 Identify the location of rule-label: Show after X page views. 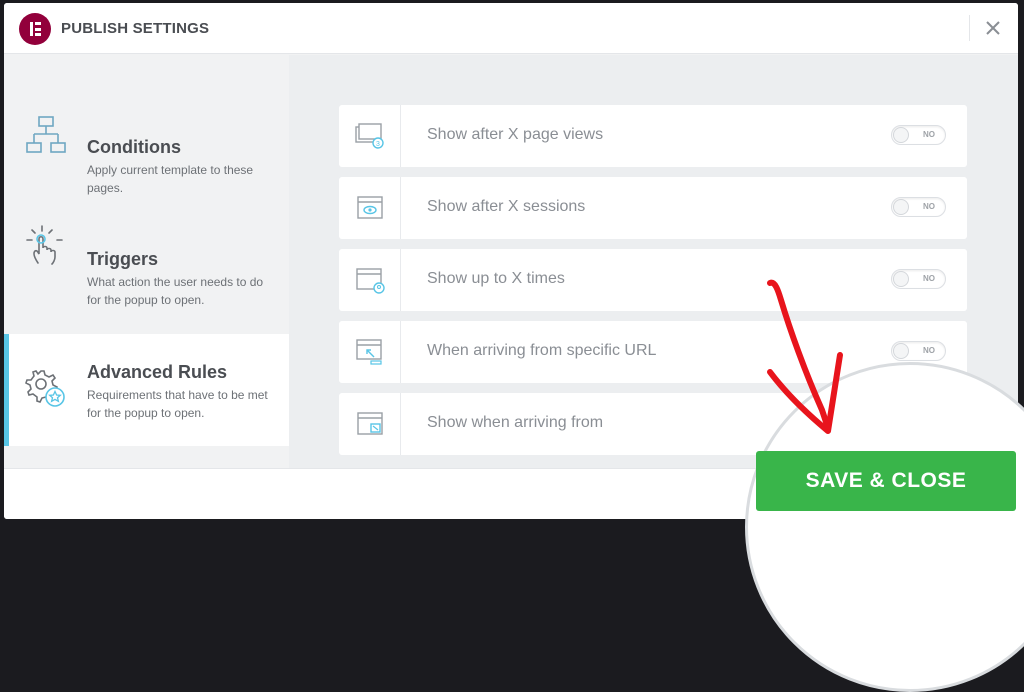
(515, 134).